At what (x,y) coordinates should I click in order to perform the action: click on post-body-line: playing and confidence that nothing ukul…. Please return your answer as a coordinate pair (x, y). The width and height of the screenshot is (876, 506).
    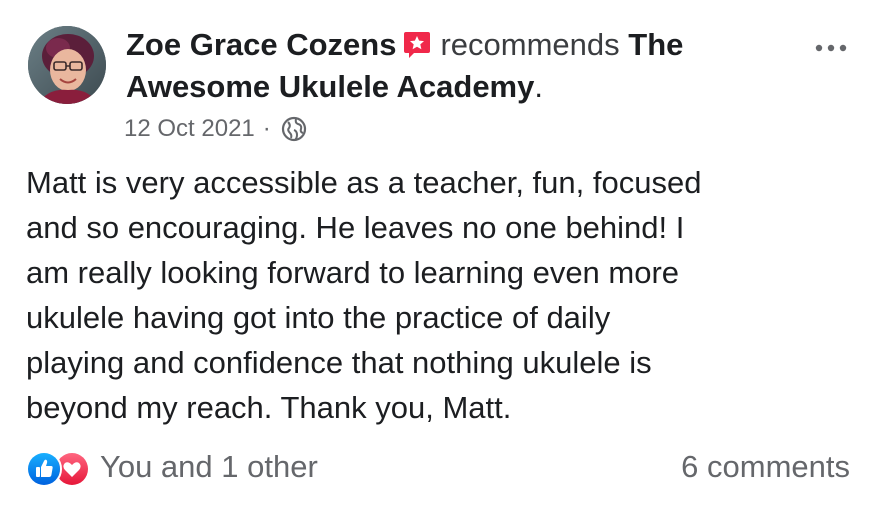
    Looking at the image, I should click on (339, 362).